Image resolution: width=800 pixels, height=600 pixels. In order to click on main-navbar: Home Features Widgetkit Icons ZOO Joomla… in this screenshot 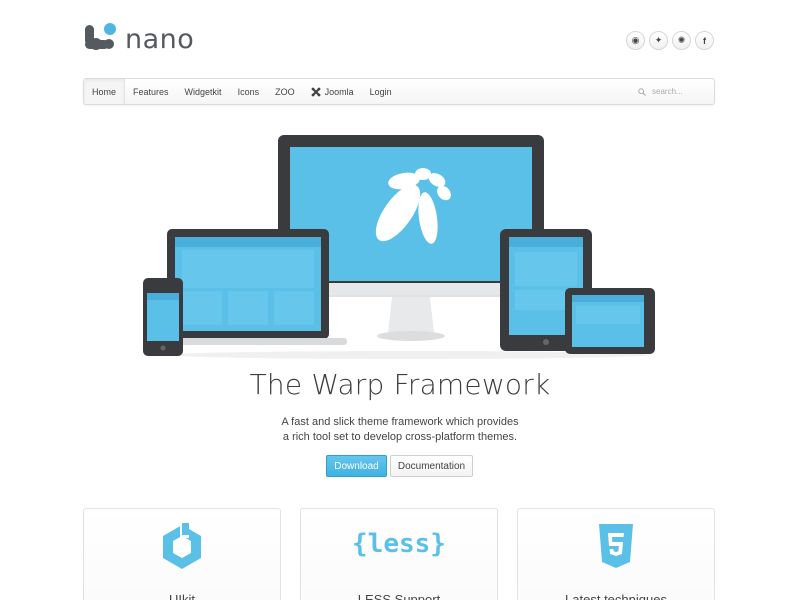, I will do `click(399, 91)`.